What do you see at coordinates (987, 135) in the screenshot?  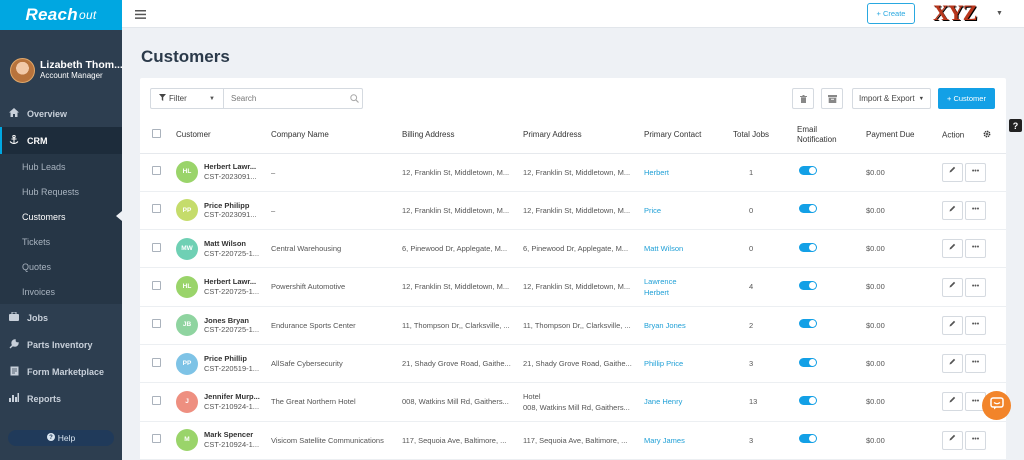 I see `gear-icon` at bounding box center [987, 135].